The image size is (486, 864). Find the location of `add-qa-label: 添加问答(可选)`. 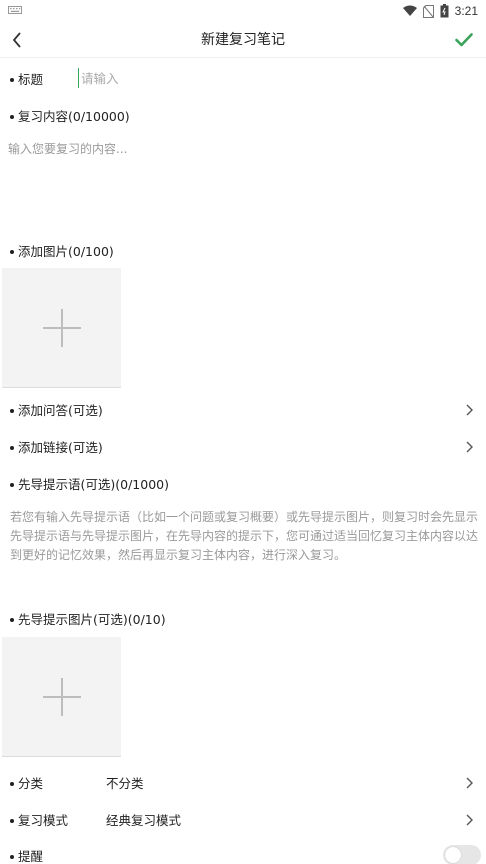

add-qa-label: 添加问答(可选) is located at coordinates (60, 410).